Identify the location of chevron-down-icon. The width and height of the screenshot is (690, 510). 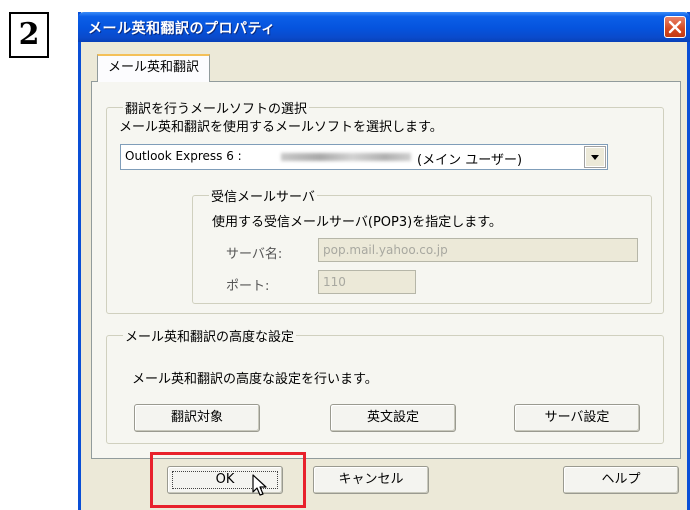
(595, 157).